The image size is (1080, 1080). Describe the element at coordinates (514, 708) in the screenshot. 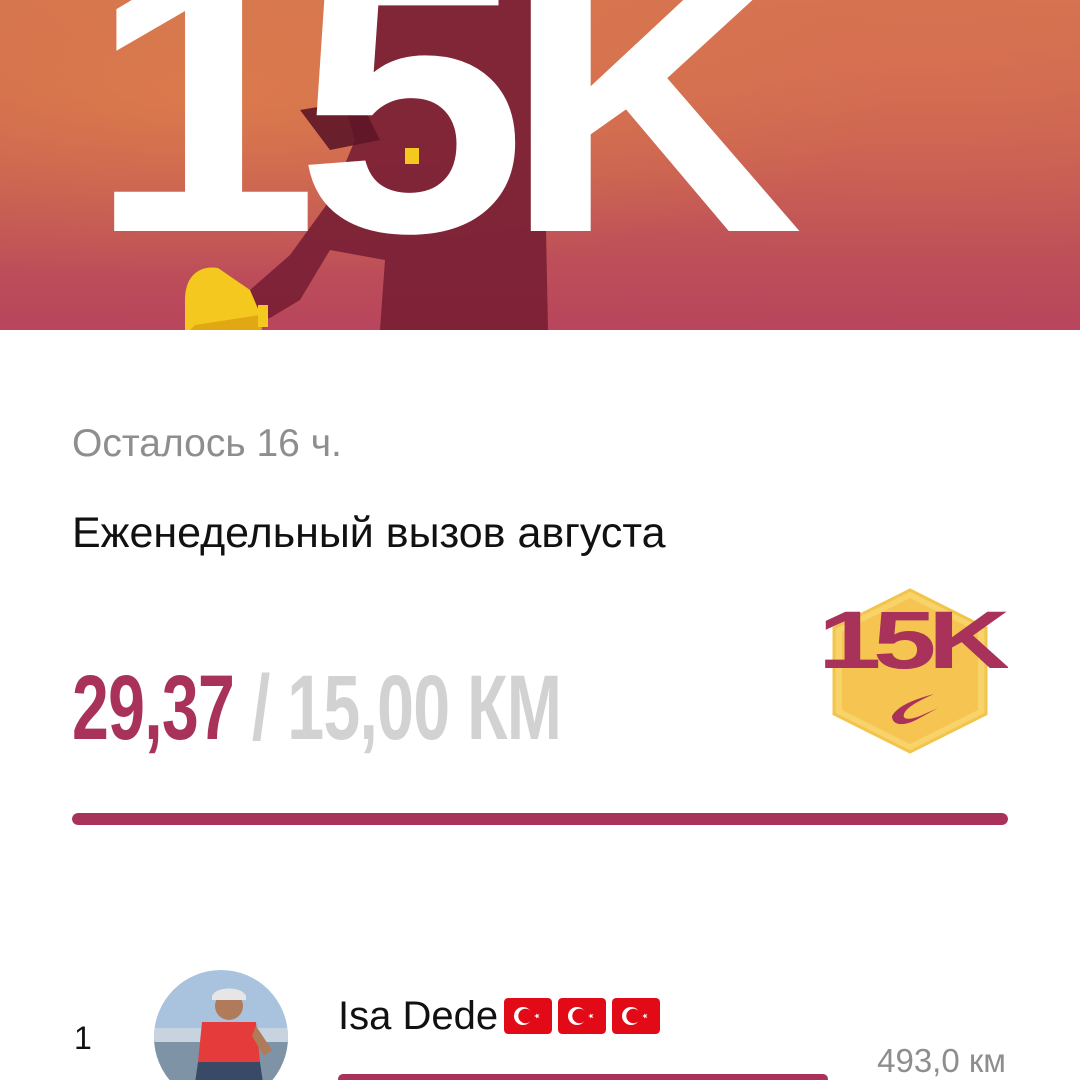

I see `progress-unit: КМ` at that location.